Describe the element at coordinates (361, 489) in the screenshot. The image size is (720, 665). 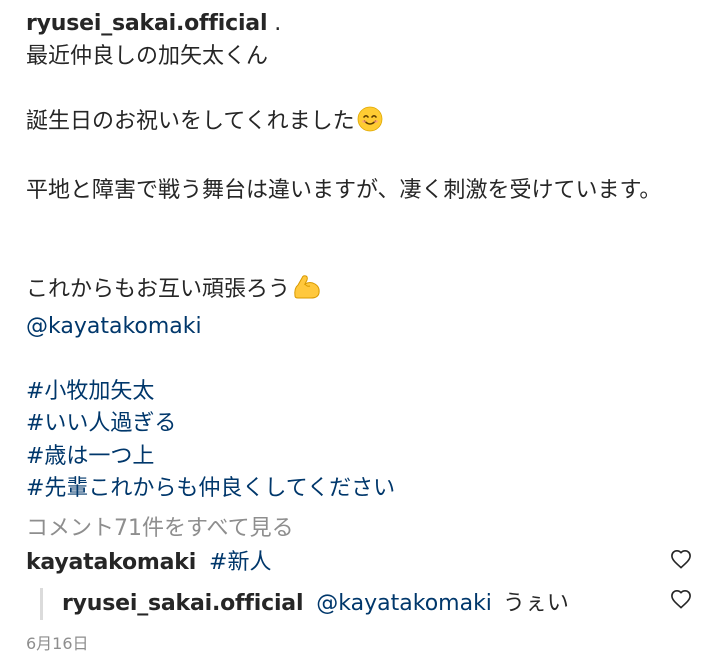
I see `hashtag-link: #先輩これからも仲良くしてください` at that location.